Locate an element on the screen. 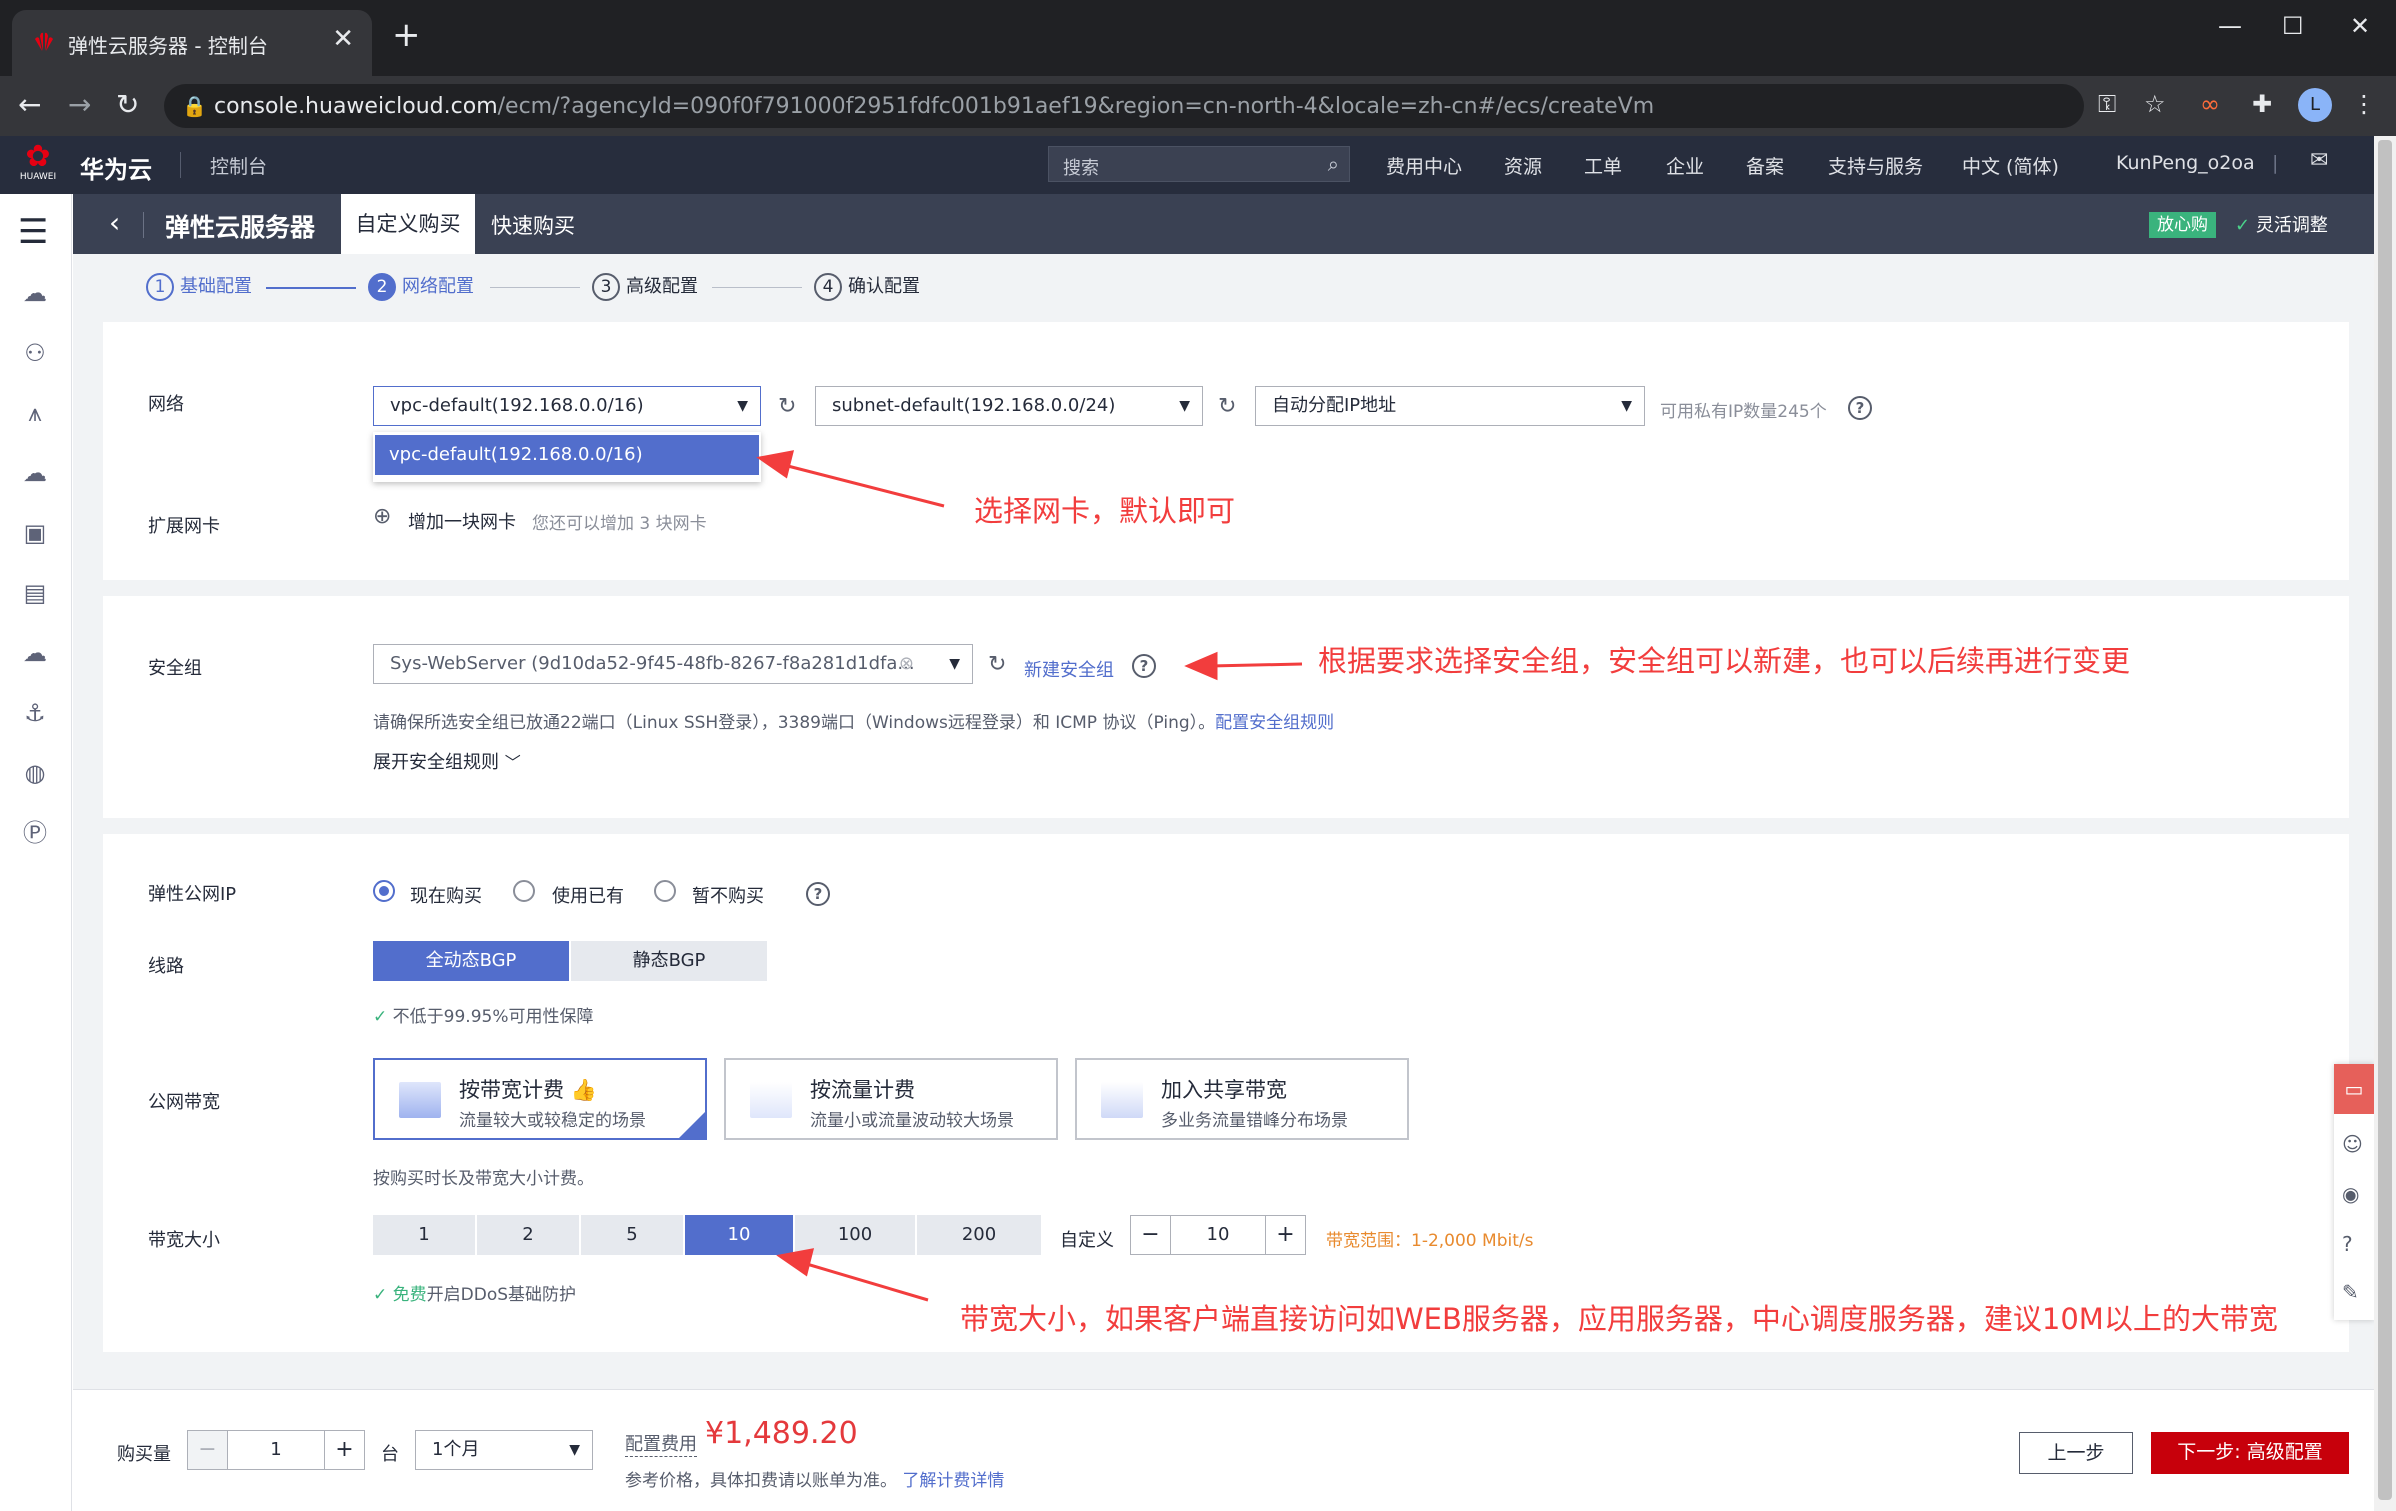 Image resolution: width=2396 pixels, height=1511 pixels. duration-select: 1个月 ▼ is located at coordinates (504, 1450).